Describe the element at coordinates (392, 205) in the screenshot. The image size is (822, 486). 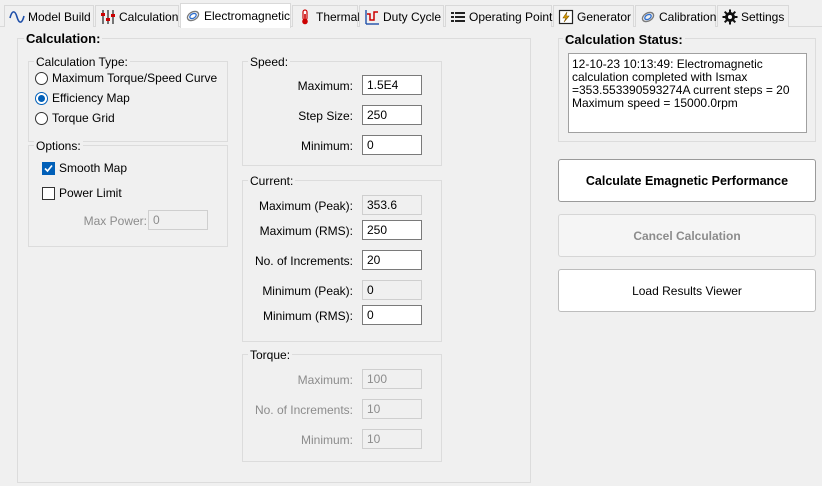
I see `current-max-peak-value: 353.6` at that location.